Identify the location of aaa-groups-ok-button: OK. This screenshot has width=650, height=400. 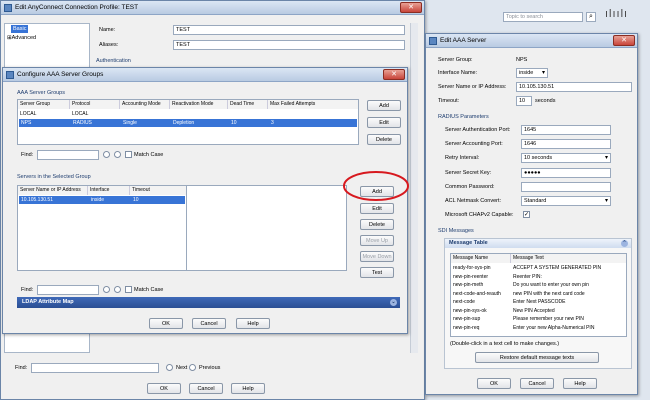
(166, 323).